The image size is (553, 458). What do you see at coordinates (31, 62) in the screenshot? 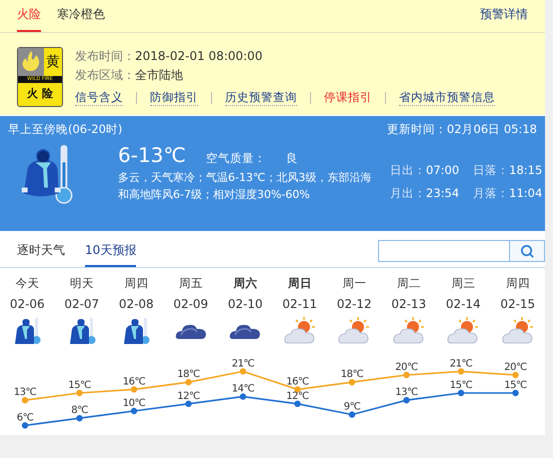
I see `flame-icon` at bounding box center [31, 62].